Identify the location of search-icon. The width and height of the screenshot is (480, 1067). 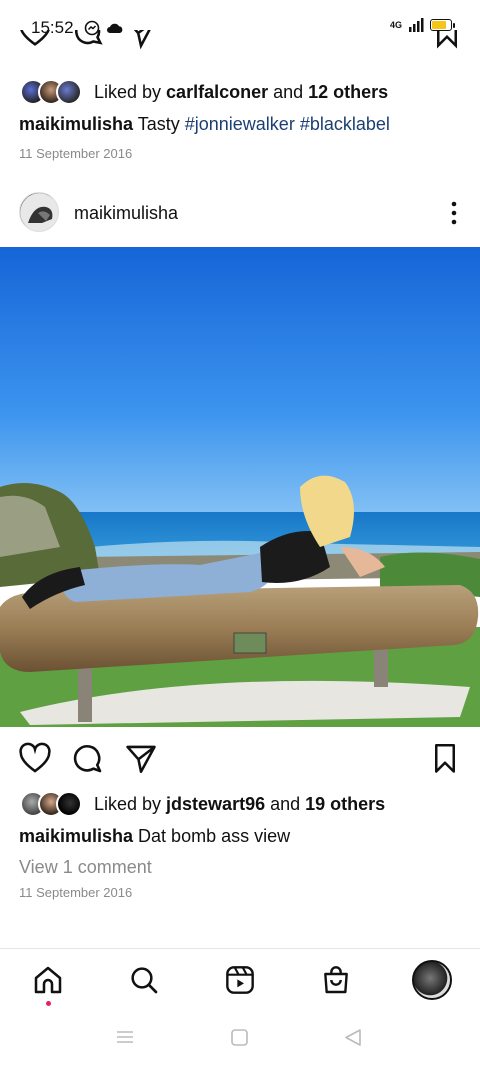
(144, 980).